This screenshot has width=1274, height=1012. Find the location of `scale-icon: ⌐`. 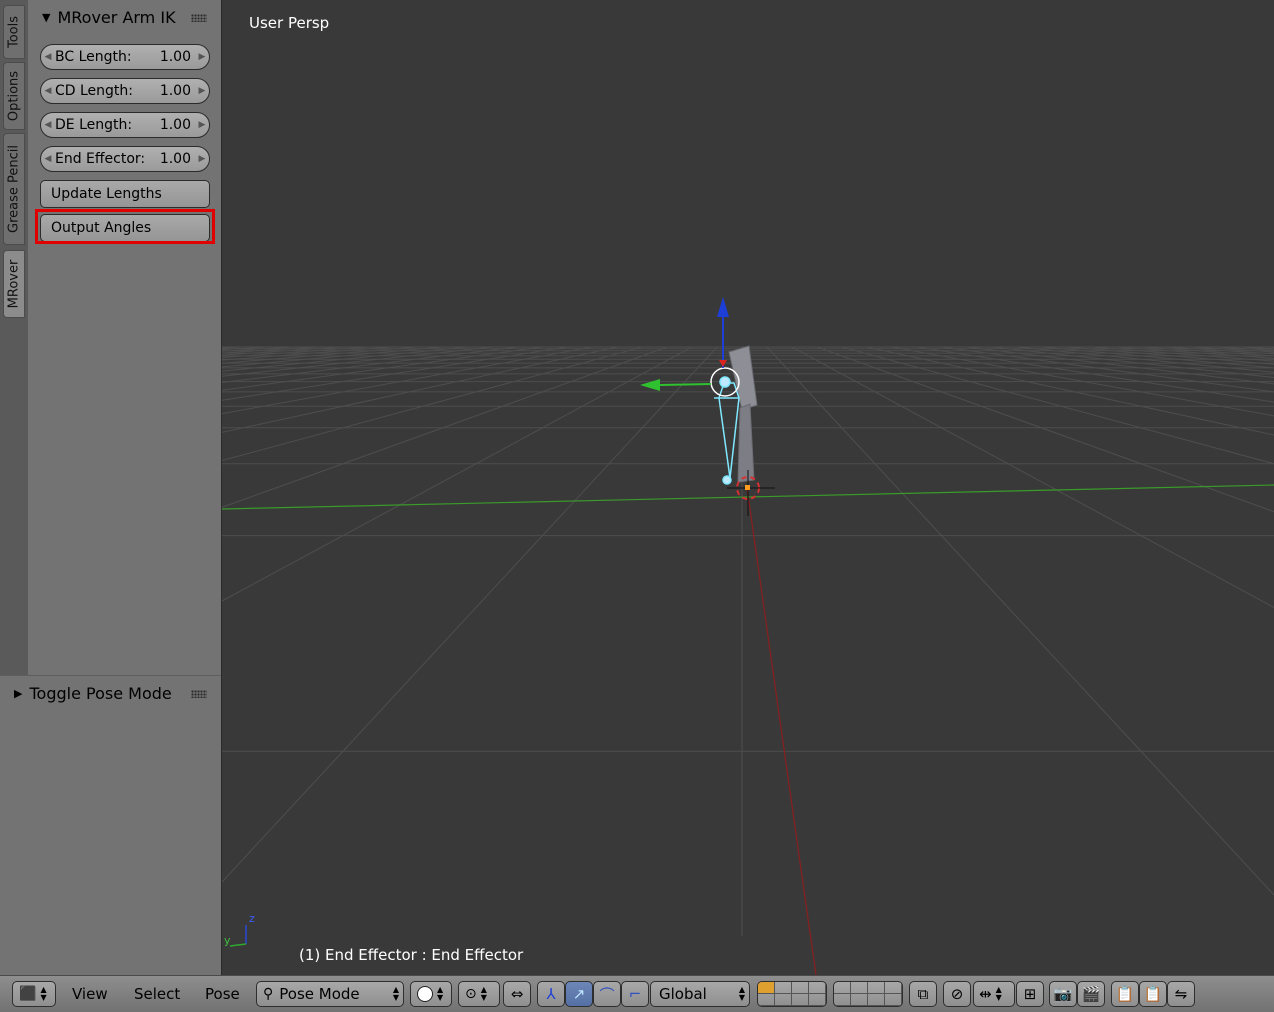

scale-icon: ⌐ is located at coordinates (635, 994).